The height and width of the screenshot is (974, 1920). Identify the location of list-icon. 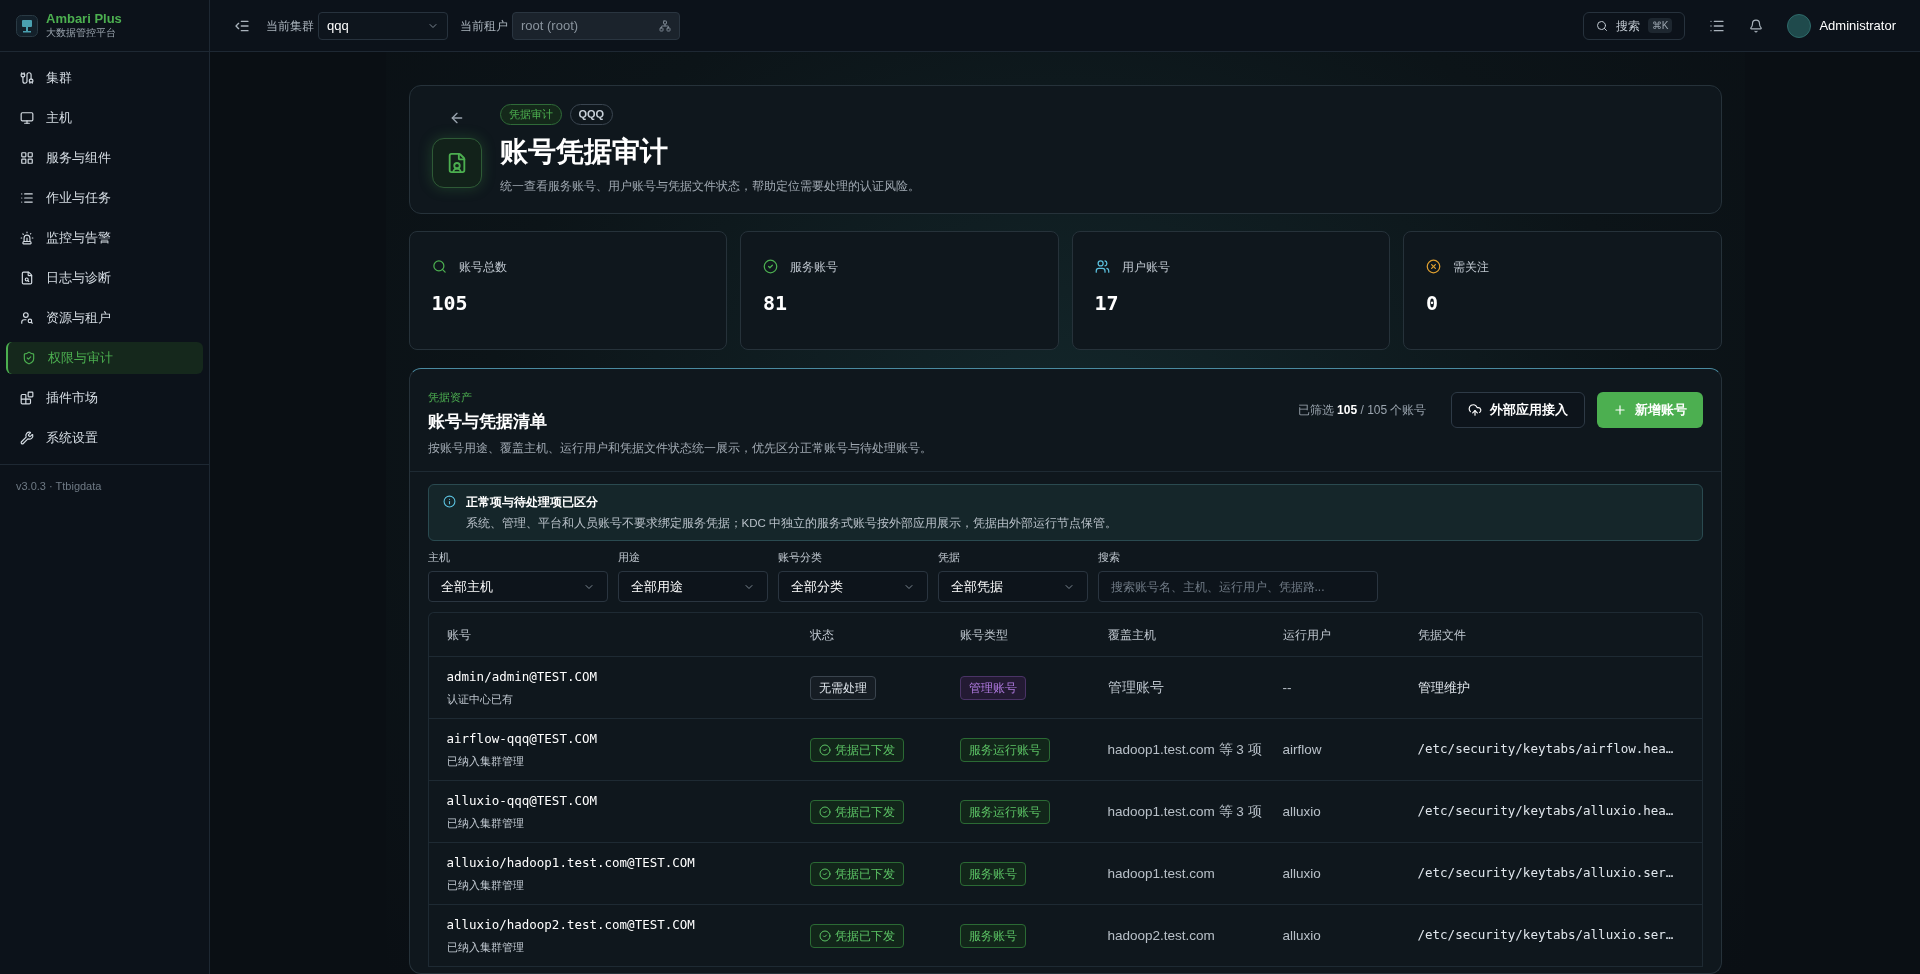
(27, 198).